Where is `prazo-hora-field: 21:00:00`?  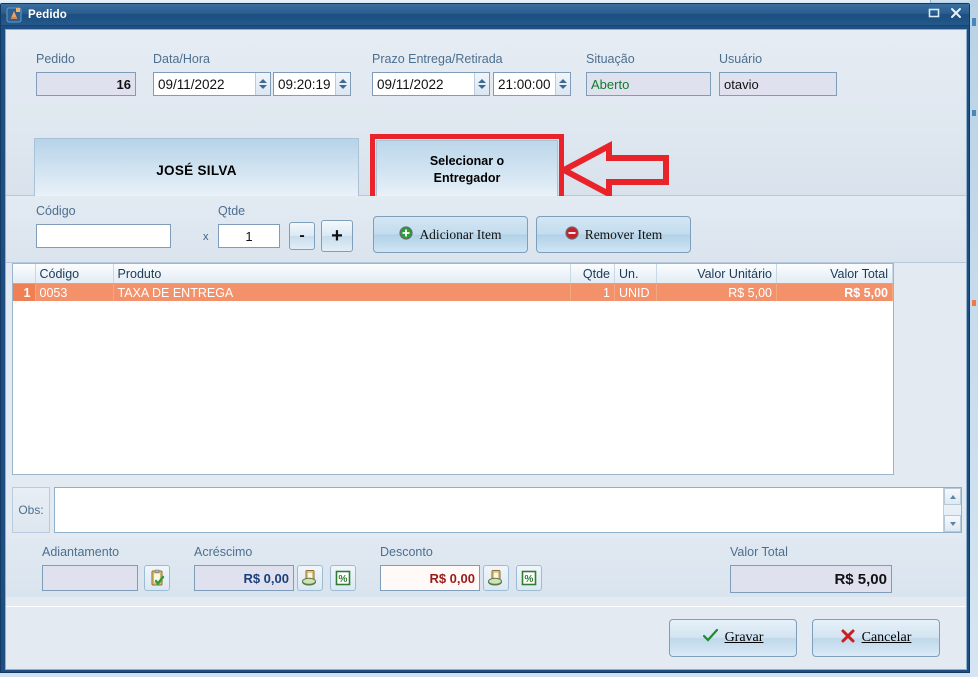
prazo-hora-field: 21:00:00 is located at coordinates (532, 84).